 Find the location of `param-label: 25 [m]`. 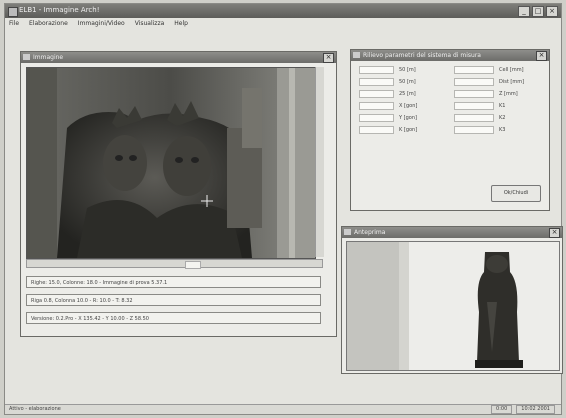

param-label: 25 [m] is located at coordinates (407, 94).